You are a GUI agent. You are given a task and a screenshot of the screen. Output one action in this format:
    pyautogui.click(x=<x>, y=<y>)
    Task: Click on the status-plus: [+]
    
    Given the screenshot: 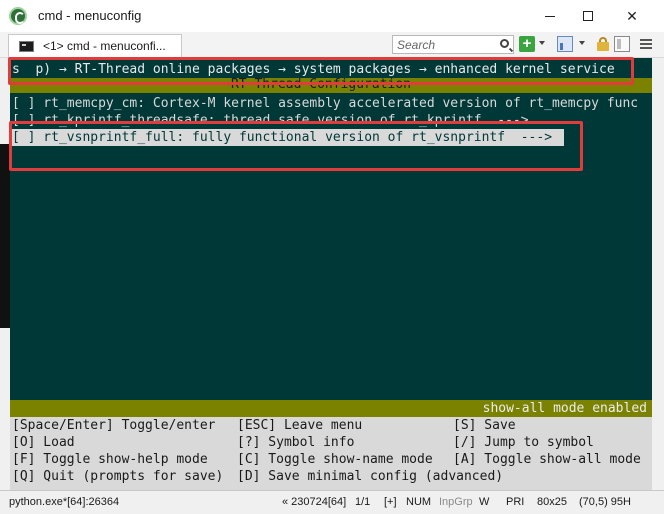 What is the action you would take?
    pyautogui.click(x=390, y=502)
    